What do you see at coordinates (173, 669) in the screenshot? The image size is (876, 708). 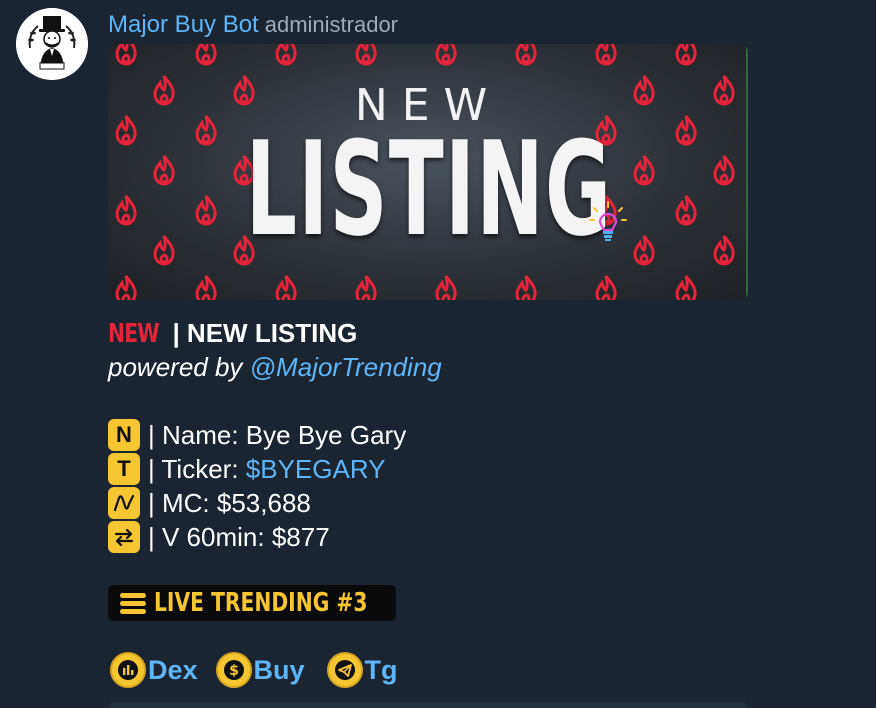 I see `dex-label: Dex` at bounding box center [173, 669].